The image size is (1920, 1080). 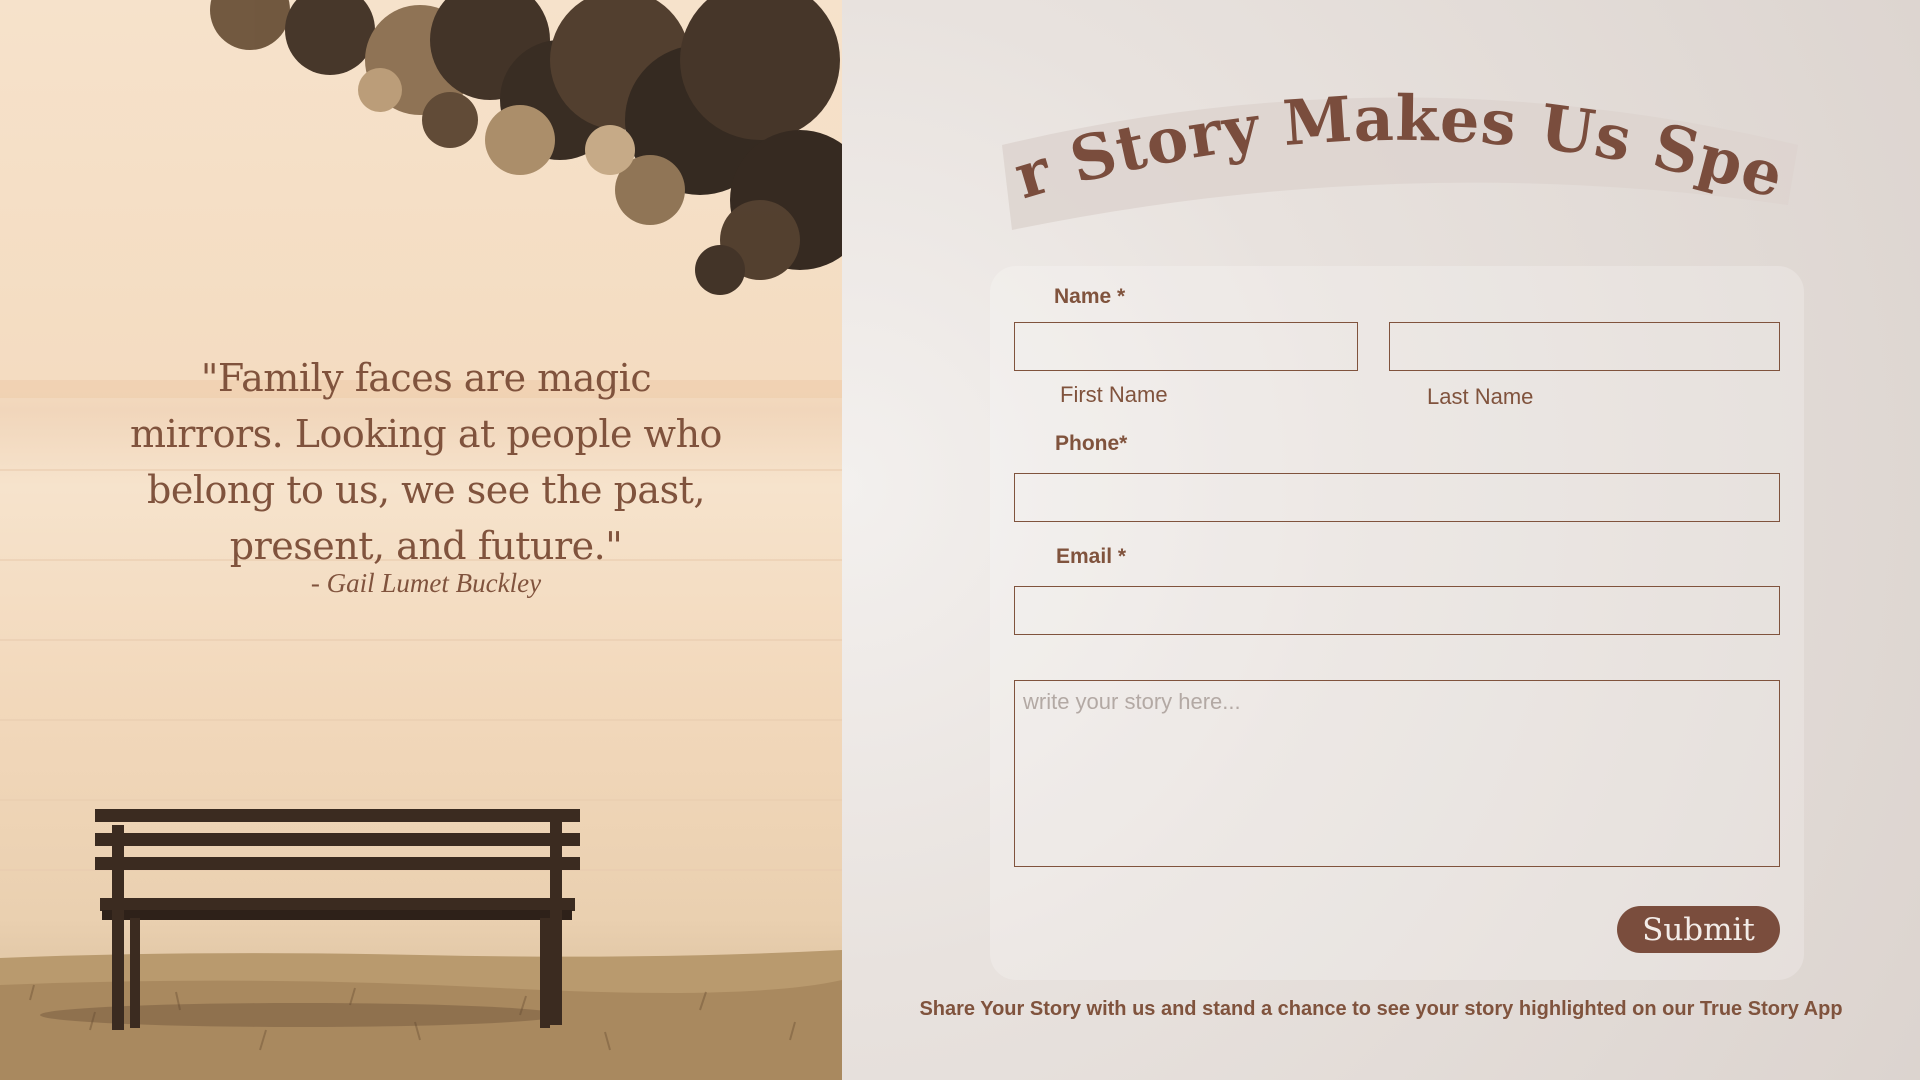 What do you see at coordinates (1397, 773) in the screenshot?
I see `story-textarea` at bounding box center [1397, 773].